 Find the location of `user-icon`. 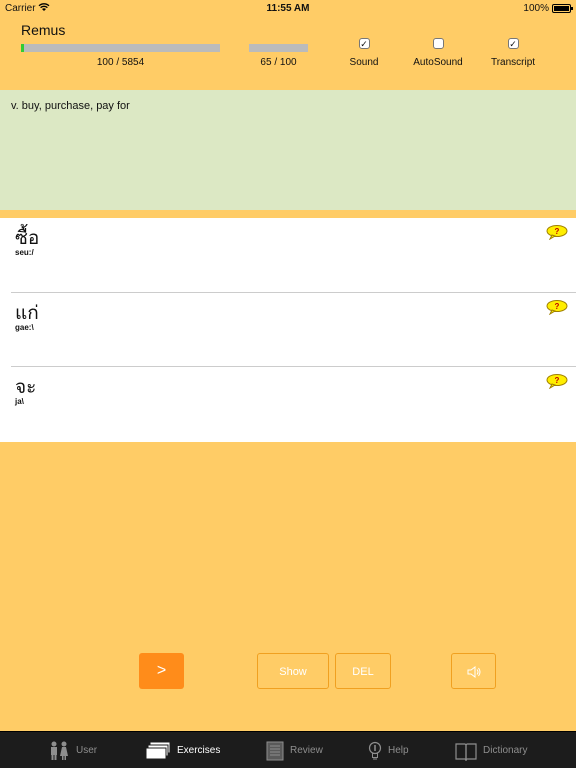

user-icon is located at coordinates (59, 750).